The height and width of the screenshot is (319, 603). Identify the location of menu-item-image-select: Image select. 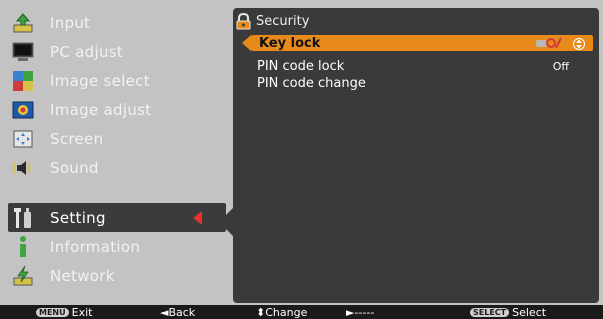
(117, 80).